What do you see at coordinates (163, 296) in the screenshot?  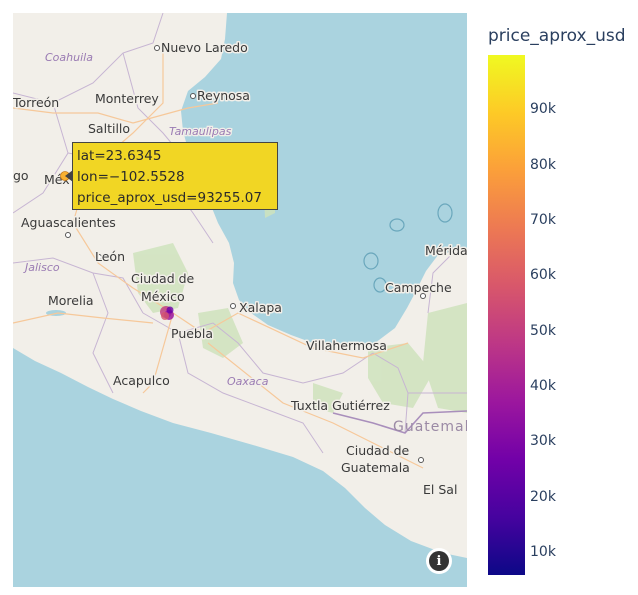 I see `city-label-mexico: México` at bounding box center [163, 296].